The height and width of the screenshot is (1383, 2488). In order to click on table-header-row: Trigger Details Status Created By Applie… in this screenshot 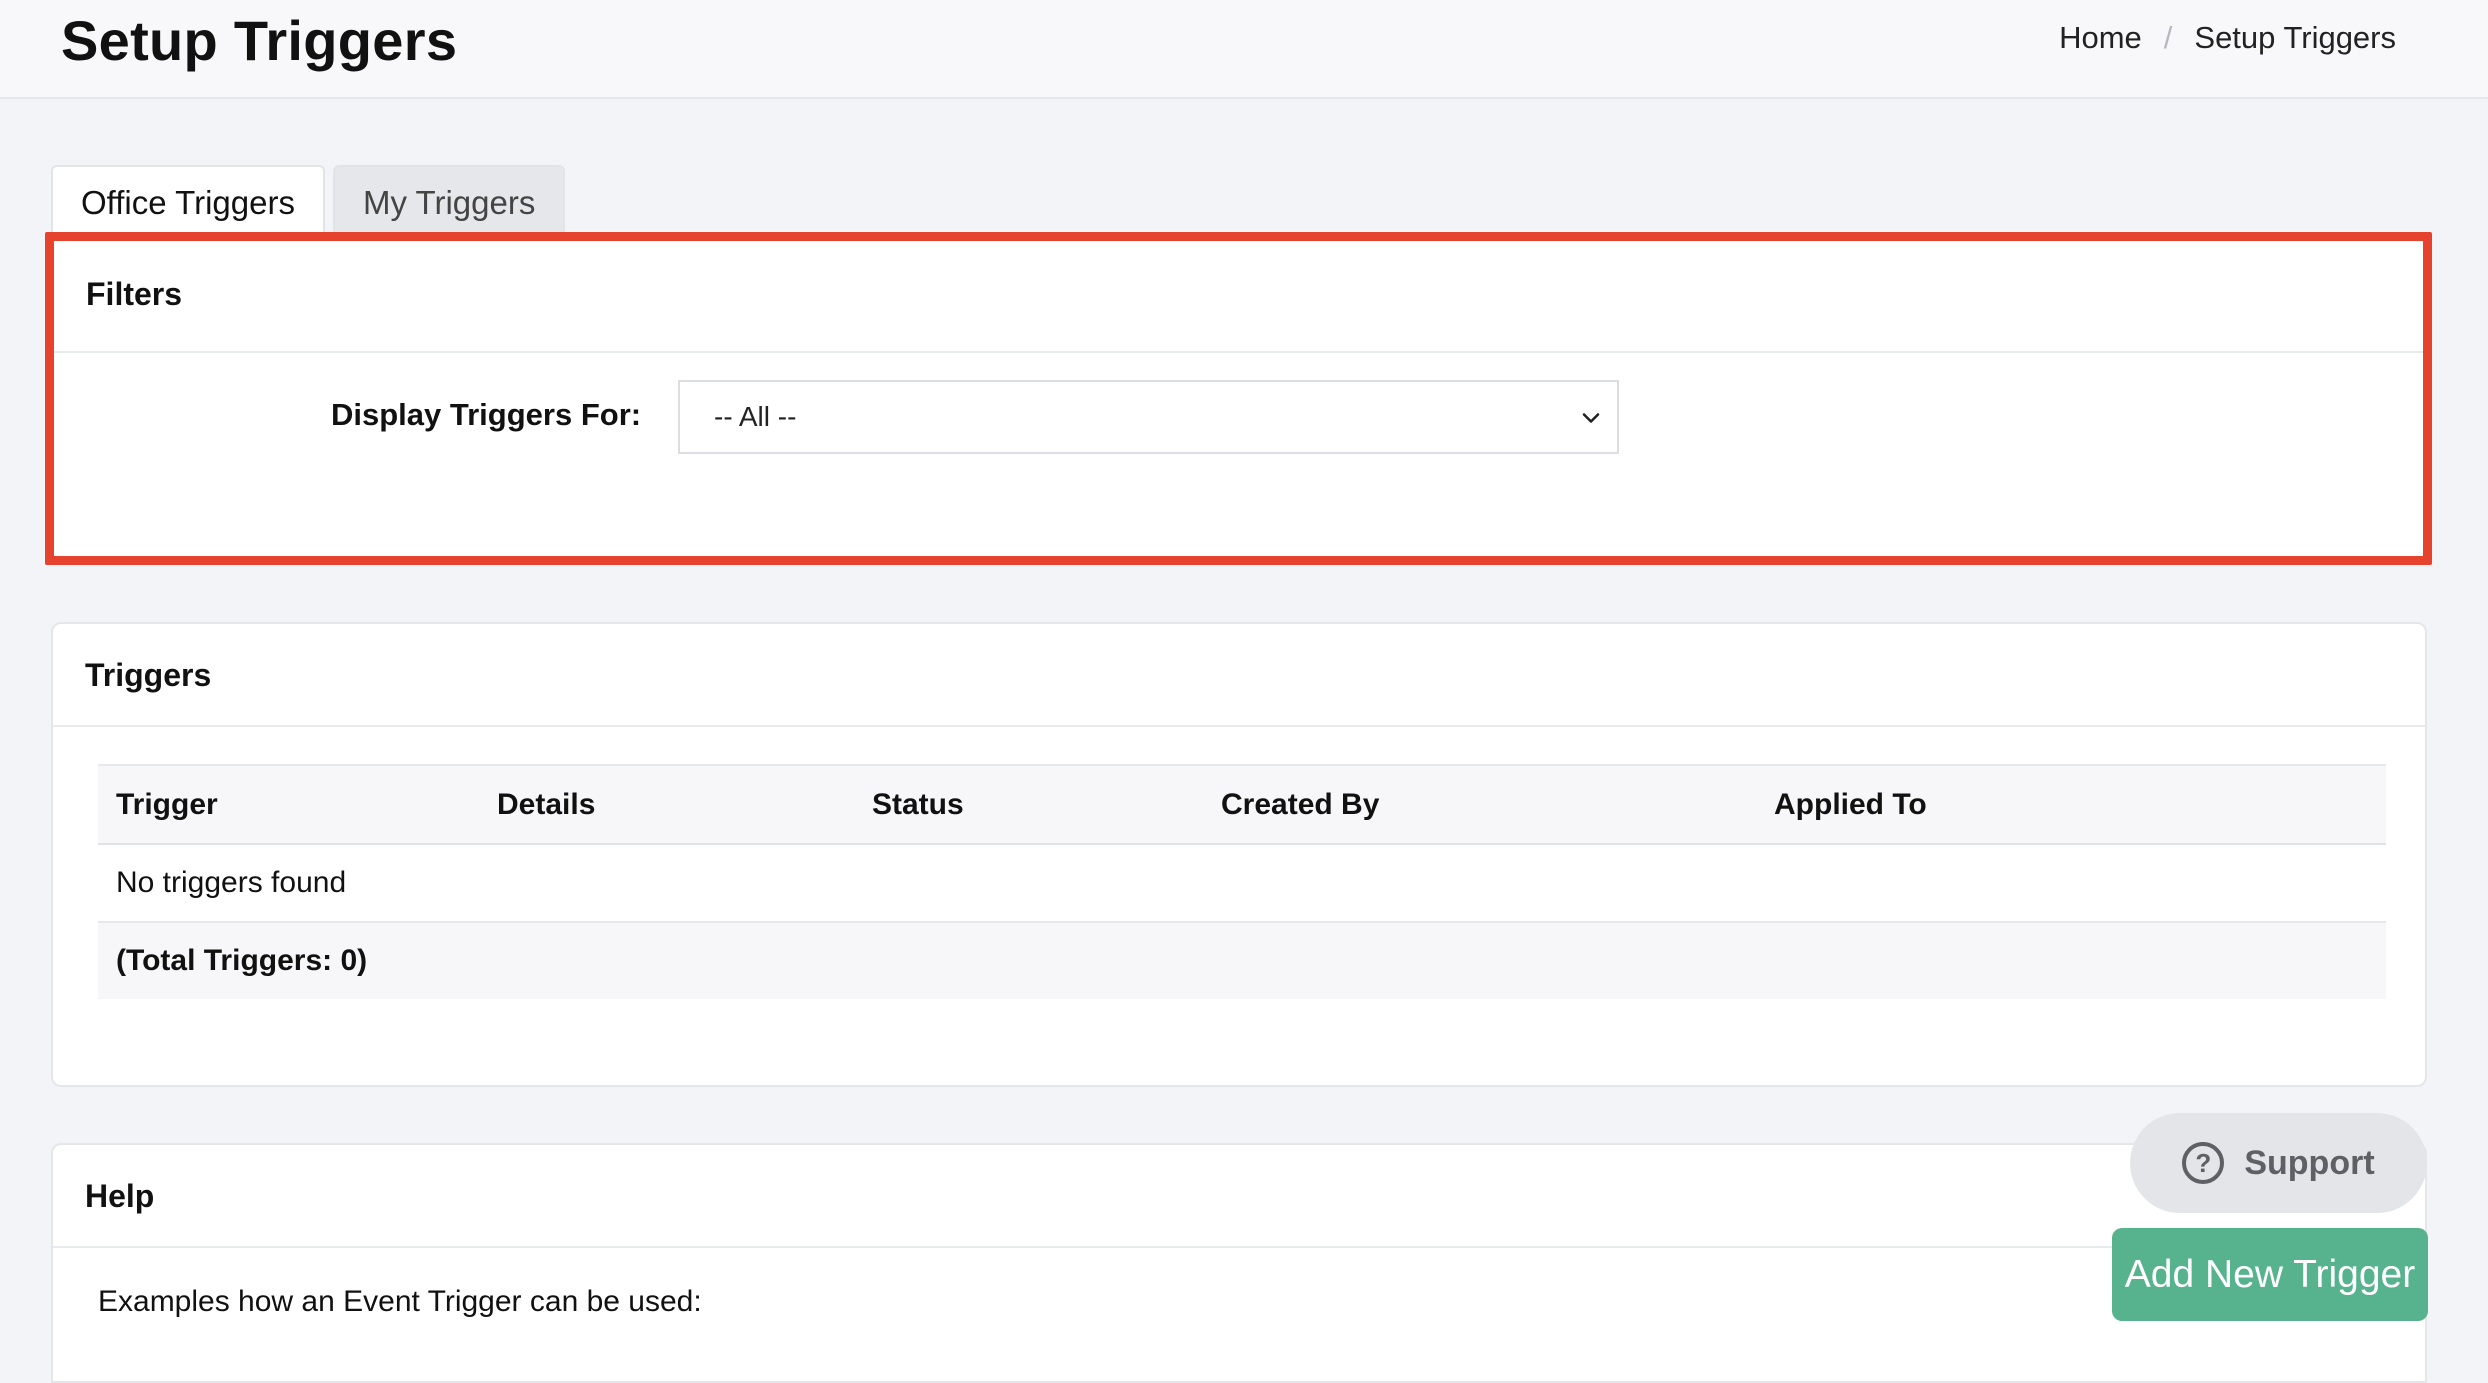, I will do `click(1242, 804)`.